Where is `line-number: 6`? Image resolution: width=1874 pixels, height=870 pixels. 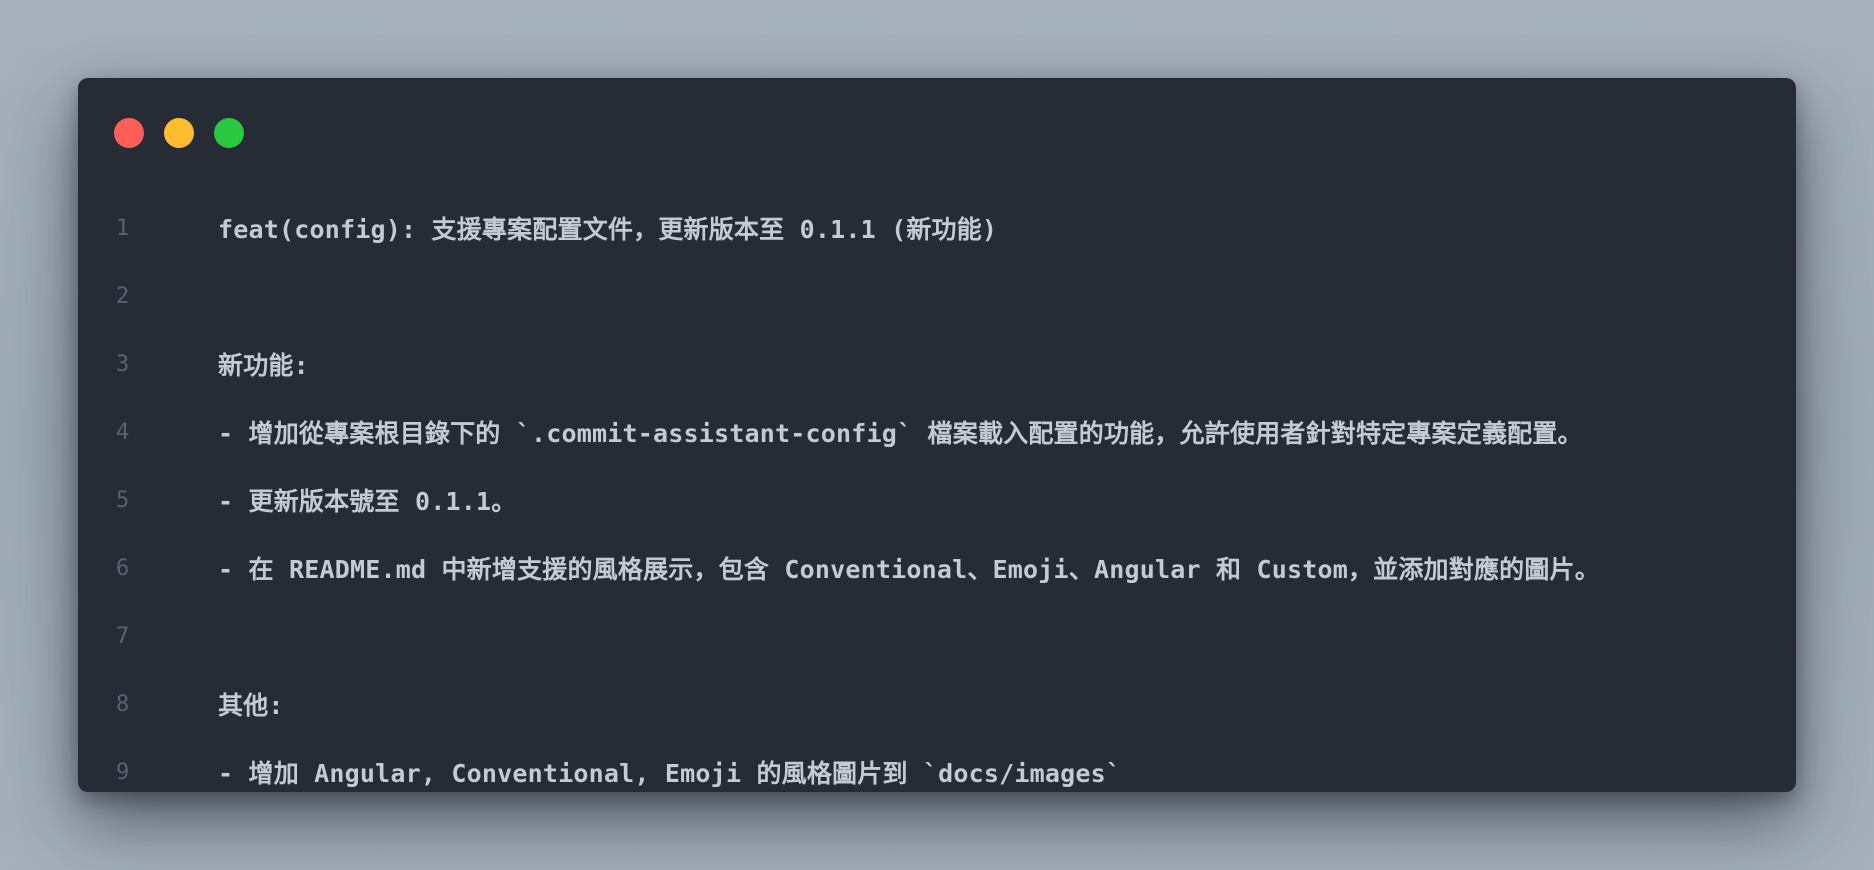 line-number: 6 is located at coordinates (123, 568).